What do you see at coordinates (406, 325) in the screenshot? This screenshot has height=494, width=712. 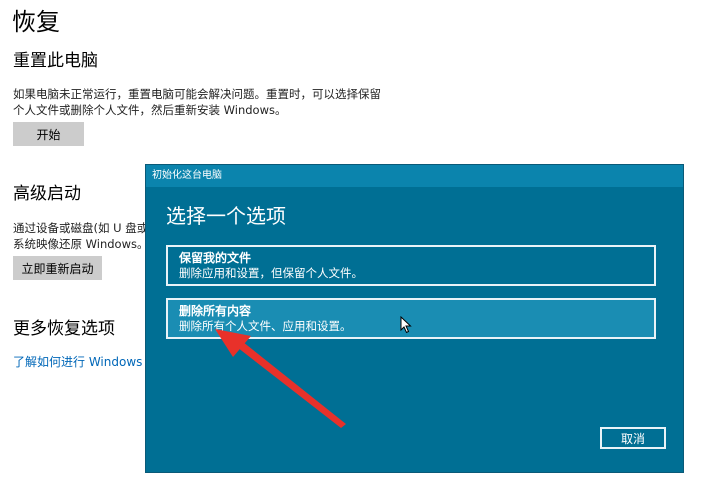 I see `mouse-cursor-icon` at bounding box center [406, 325].